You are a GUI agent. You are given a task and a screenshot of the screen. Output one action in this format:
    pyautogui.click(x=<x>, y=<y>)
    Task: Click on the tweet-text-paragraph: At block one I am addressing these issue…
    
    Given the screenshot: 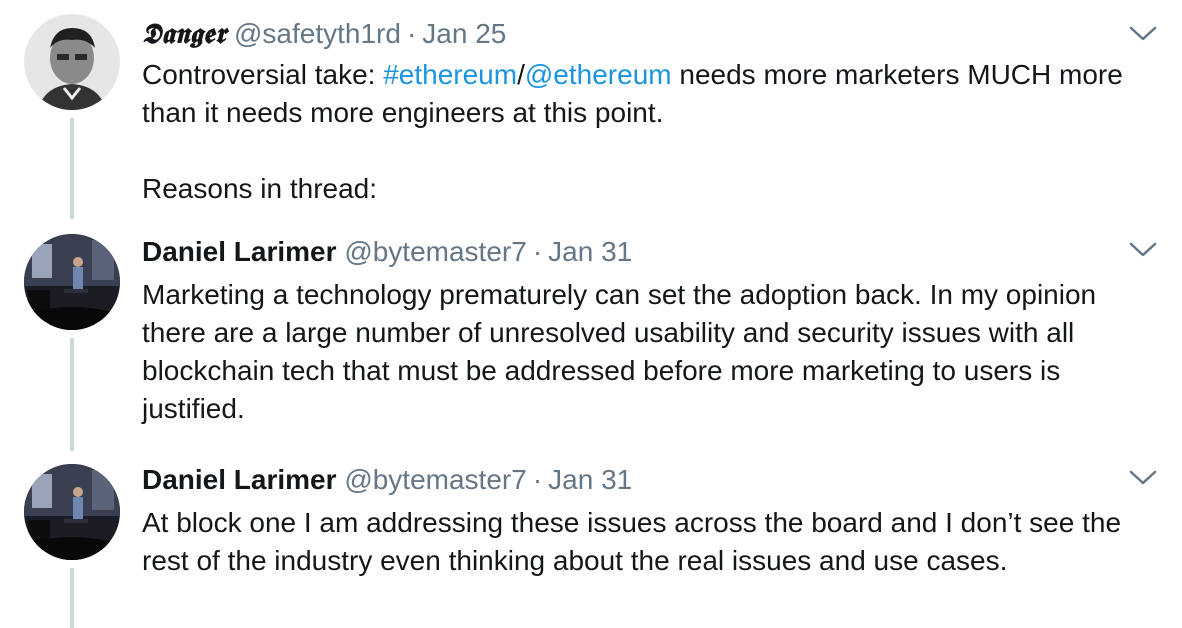 What is the action you would take?
    pyautogui.click(x=632, y=541)
    